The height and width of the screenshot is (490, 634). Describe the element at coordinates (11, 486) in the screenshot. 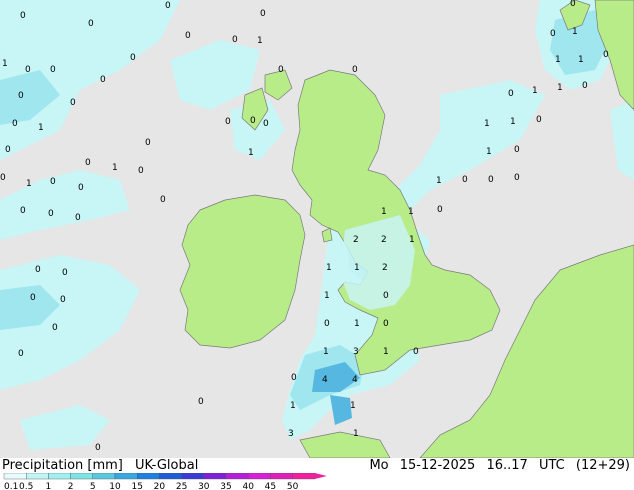

I see `scale-tick-label: 0.1` at that location.